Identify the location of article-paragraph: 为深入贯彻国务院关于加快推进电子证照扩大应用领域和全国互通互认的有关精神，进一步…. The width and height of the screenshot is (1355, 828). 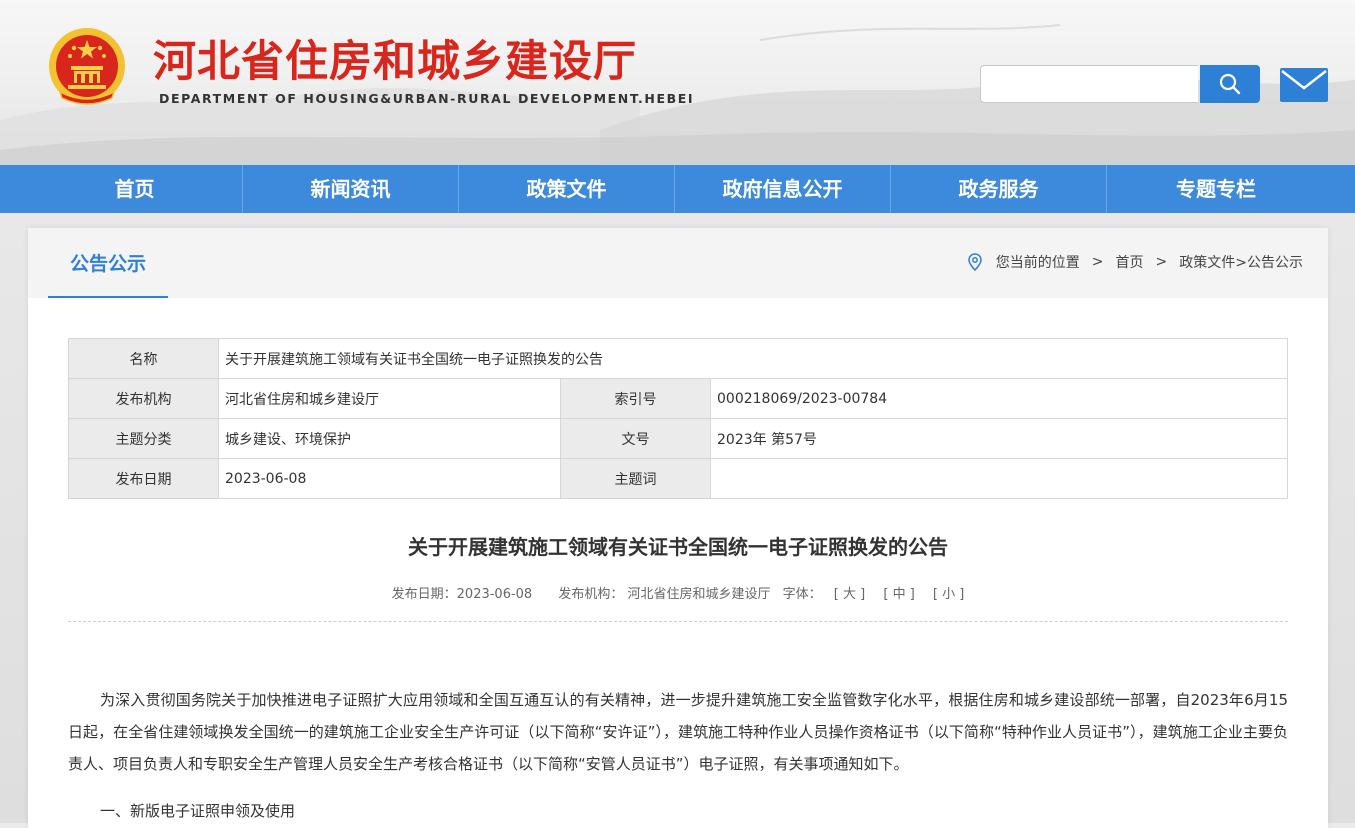
(678, 732).